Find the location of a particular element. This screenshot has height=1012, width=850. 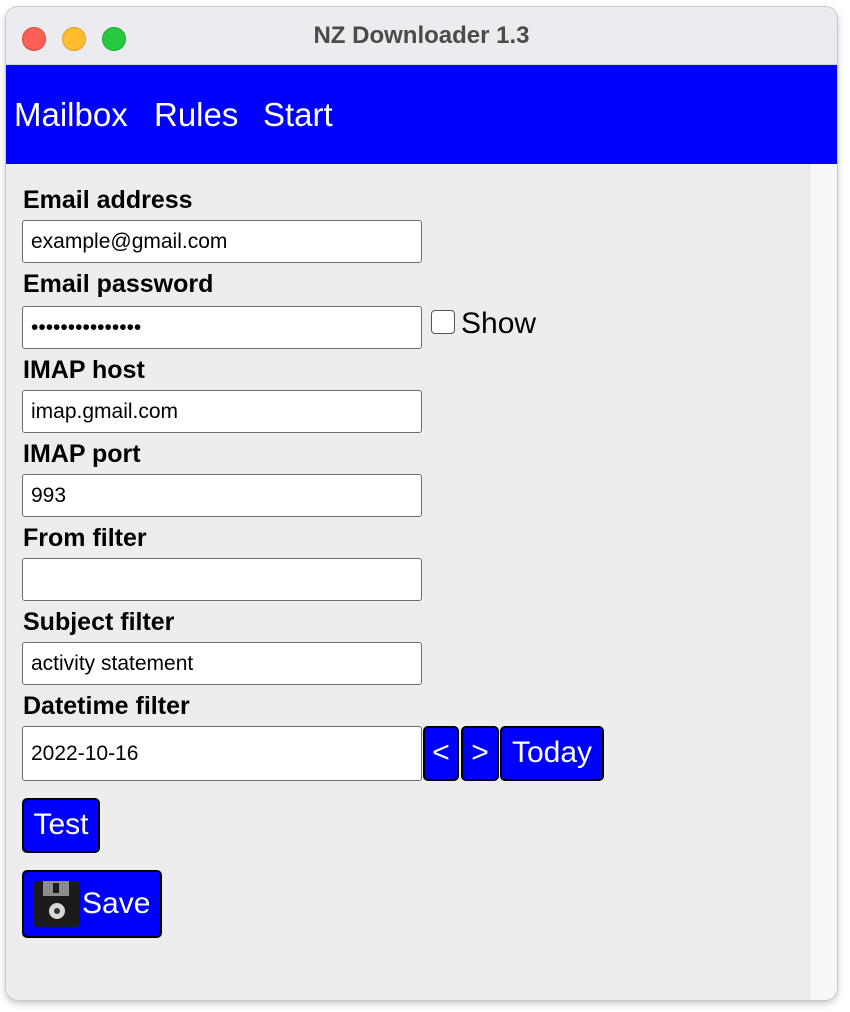

window-title: NZ Downloader 1.3 is located at coordinates (421, 35).